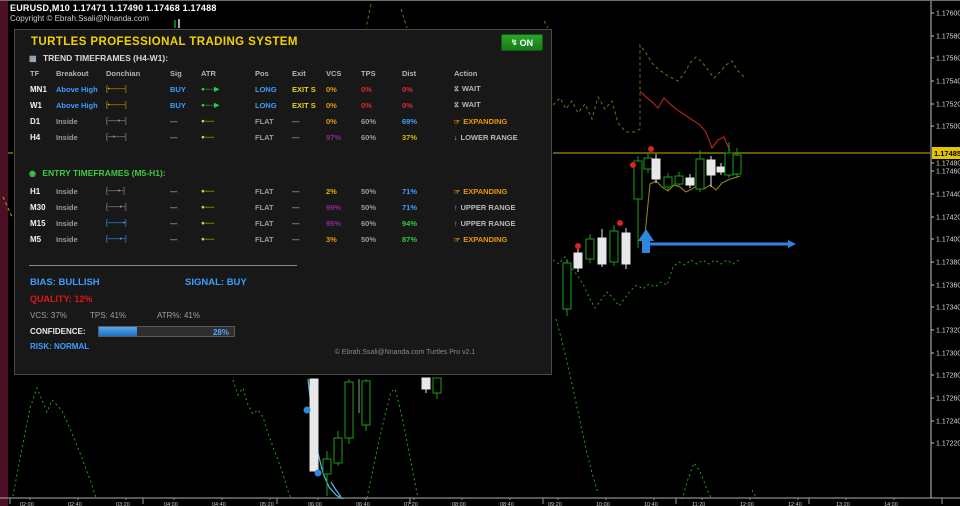 Image resolution: width=960 pixels, height=506 pixels. Describe the element at coordinates (334, 137) in the screenshot. I see `cell-vcs: 97%` at that location.